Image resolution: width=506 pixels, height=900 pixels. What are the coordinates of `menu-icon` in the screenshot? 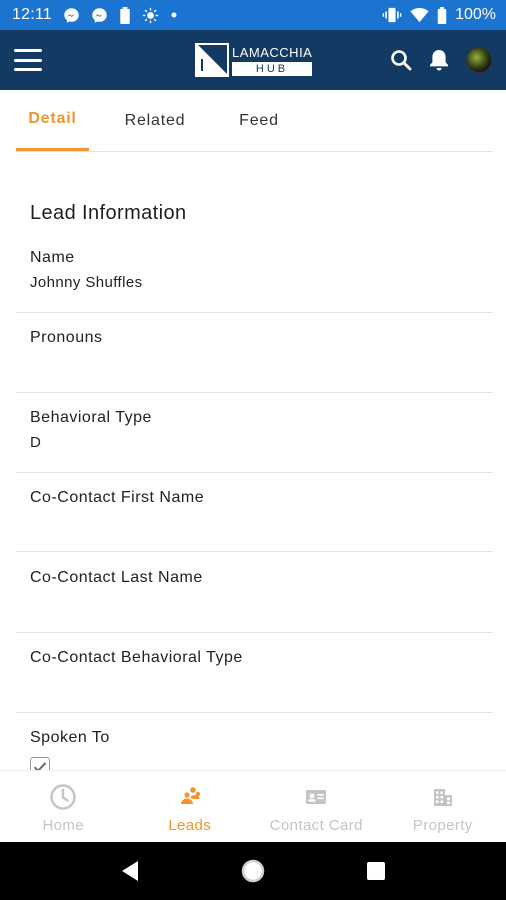 It's located at (28, 60).